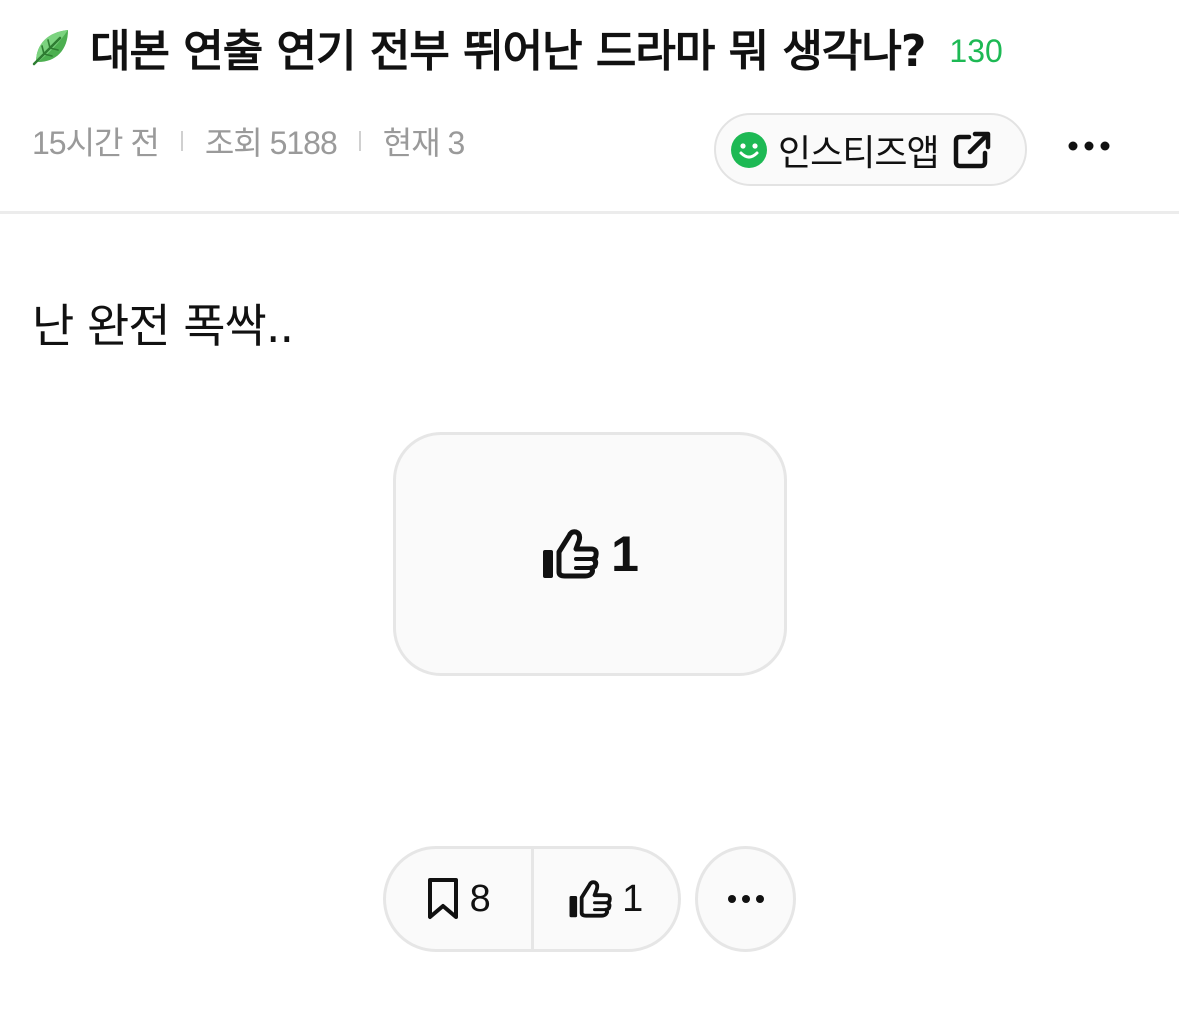  What do you see at coordinates (424, 143) in the screenshot?
I see `post-current-viewers: 현재 3` at bounding box center [424, 143].